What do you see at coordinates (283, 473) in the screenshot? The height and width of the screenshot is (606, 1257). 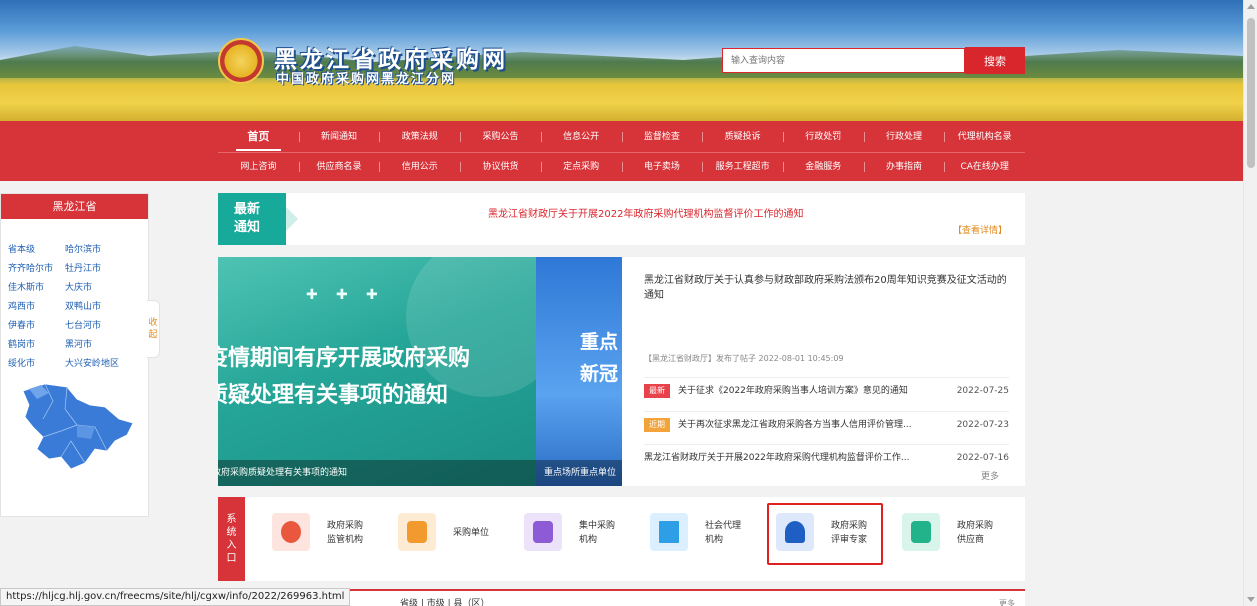 I see `slide-caption-text: 关于疫情期间有序开展政府采购质疑处理有关事项的通知` at bounding box center [283, 473].